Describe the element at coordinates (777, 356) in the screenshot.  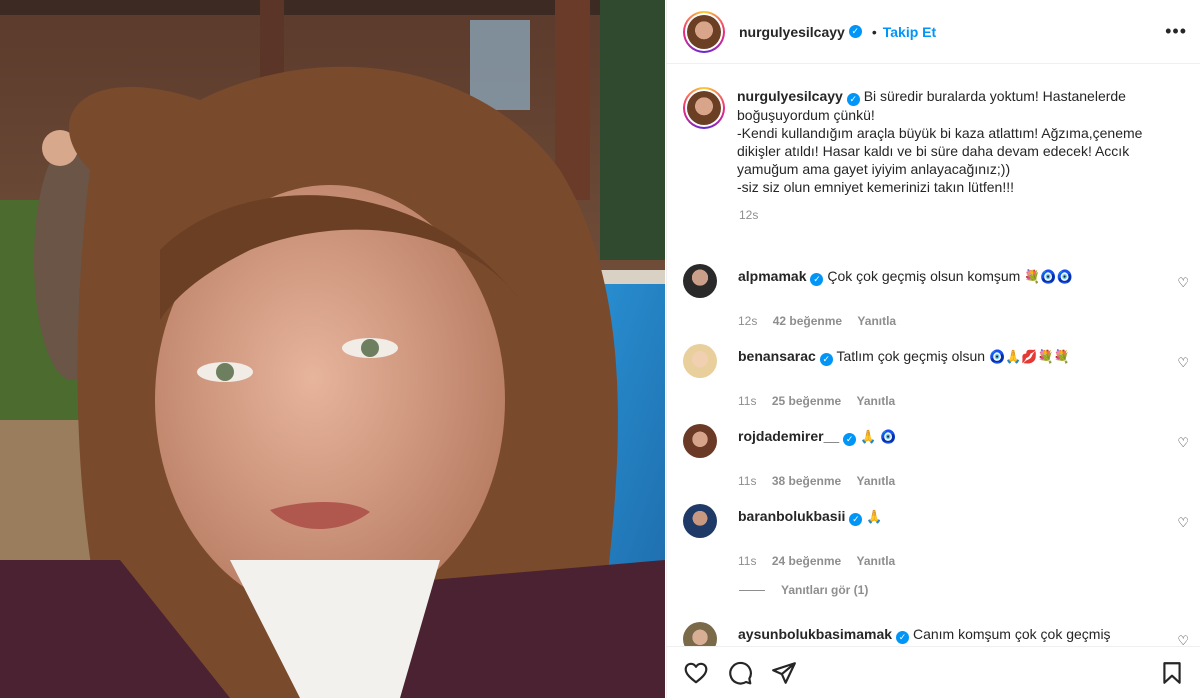
I see `commenter-username: benansarac` at that location.